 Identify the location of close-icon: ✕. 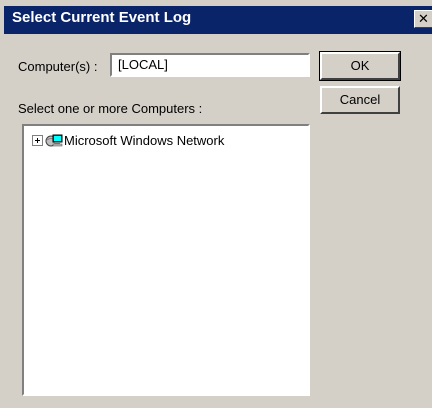
(423, 18).